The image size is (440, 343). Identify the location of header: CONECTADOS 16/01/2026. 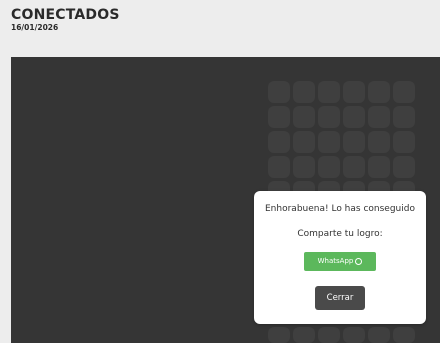
(65, 20).